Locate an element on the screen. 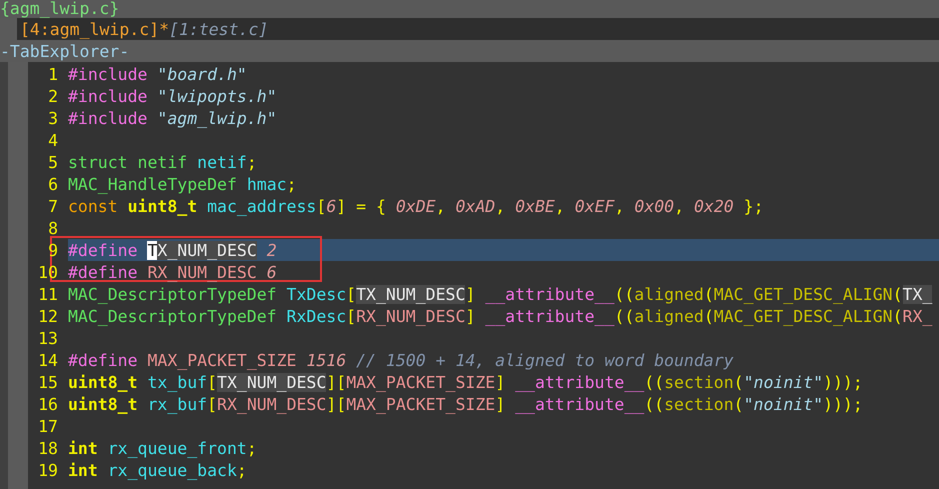 Image resolution: width=939 pixels, height=489 pixels. buffer-title: {agm_lwip.c} is located at coordinates (60, 9).